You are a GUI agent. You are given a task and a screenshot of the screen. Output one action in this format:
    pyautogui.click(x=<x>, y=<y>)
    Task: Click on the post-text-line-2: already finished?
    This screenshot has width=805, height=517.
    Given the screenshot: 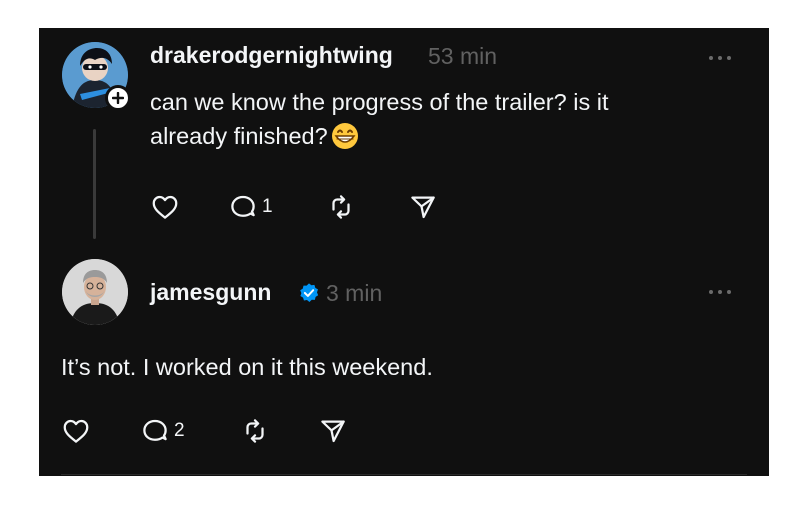 What is the action you would take?
    pyautogui.click(x=239, y=136)
    